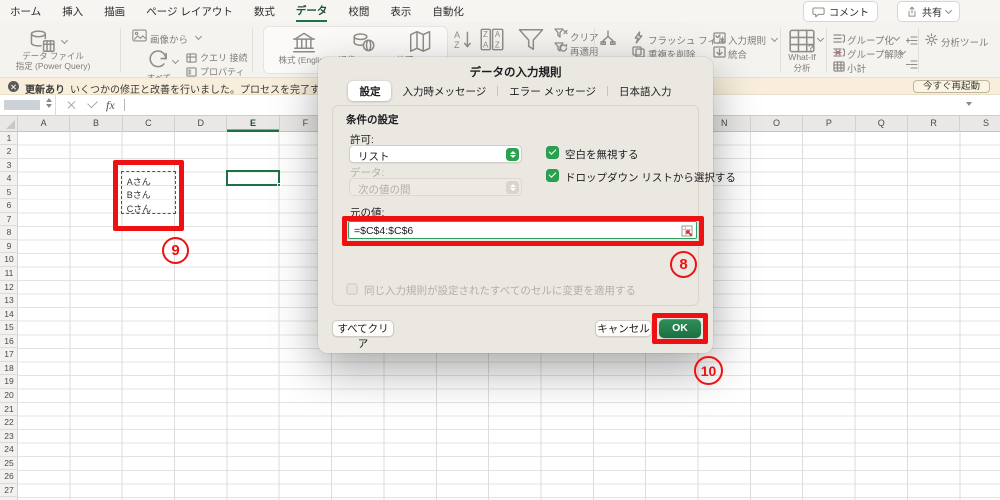 The width and height of the screenshot is (1000, 500). Describe the element at coordinates (253, 178) in the screenshot. I see `active-cell` at that location.